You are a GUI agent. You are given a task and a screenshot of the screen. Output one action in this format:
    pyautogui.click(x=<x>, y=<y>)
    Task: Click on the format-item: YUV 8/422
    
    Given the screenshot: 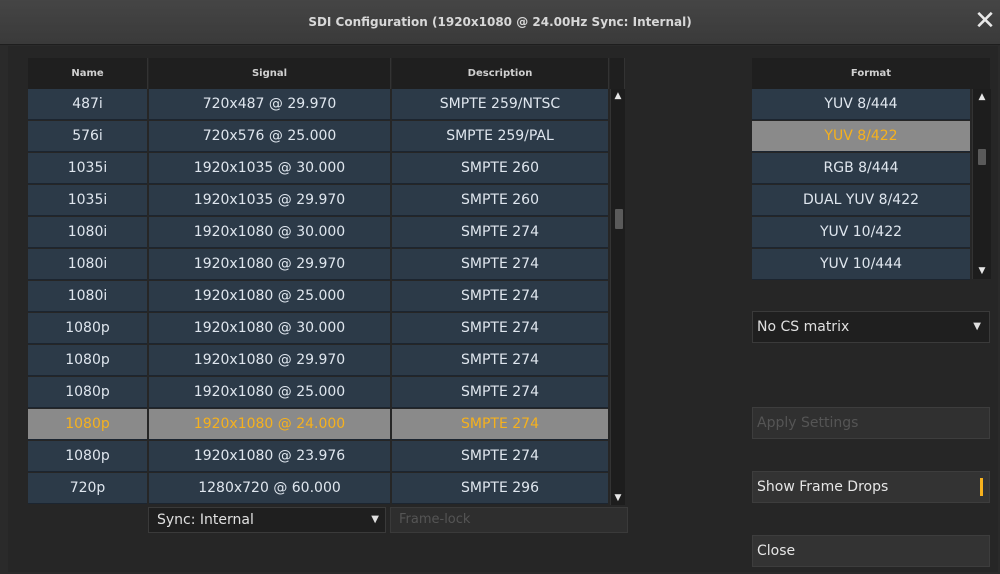 What is the action you would take?
    pyautogui.click(x=861, y=136)
    